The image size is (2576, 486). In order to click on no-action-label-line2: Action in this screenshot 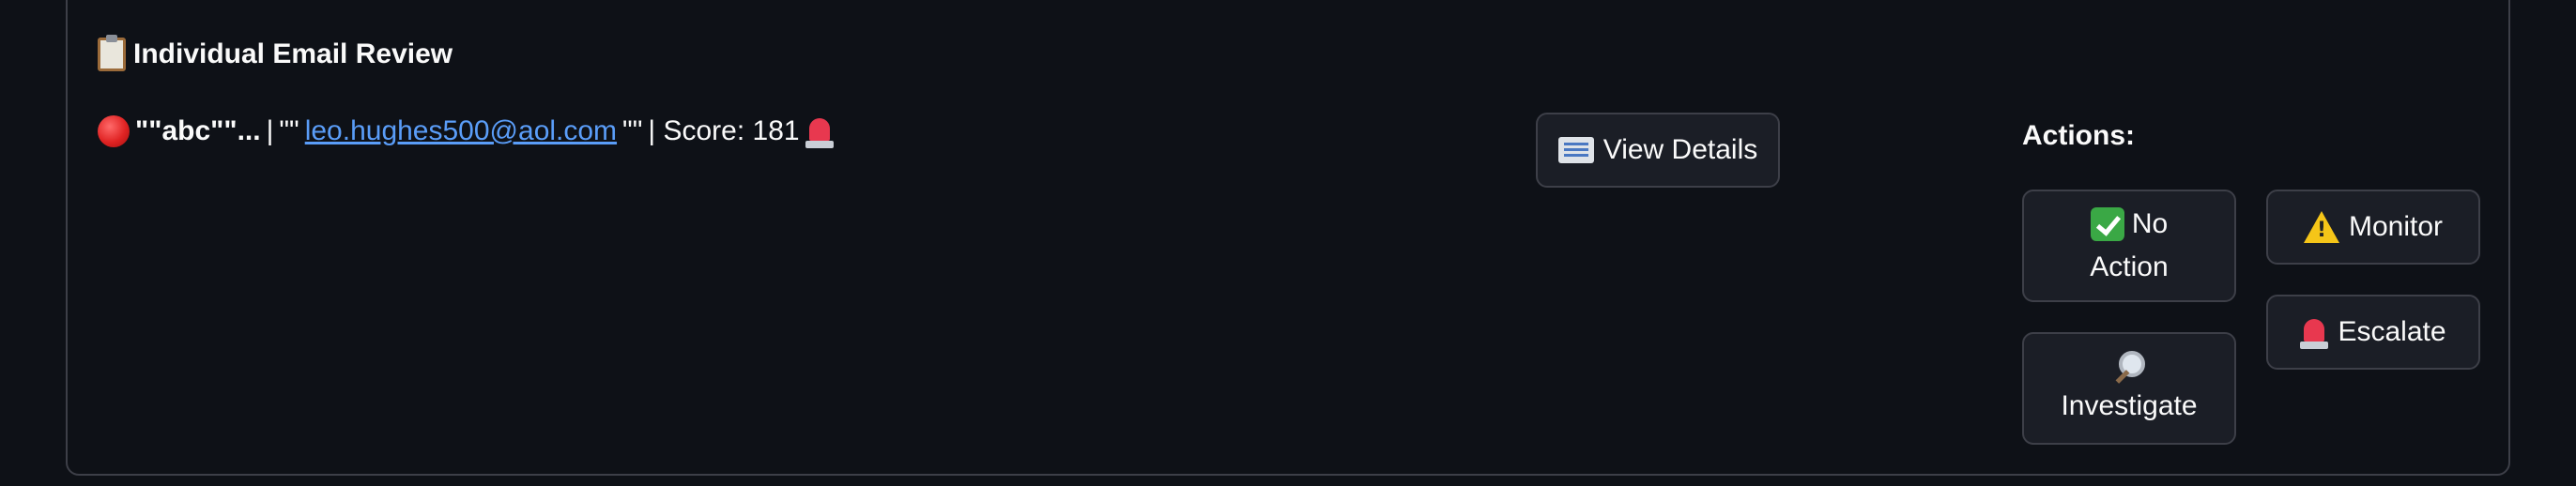, I will do `click(2130, 266)`.